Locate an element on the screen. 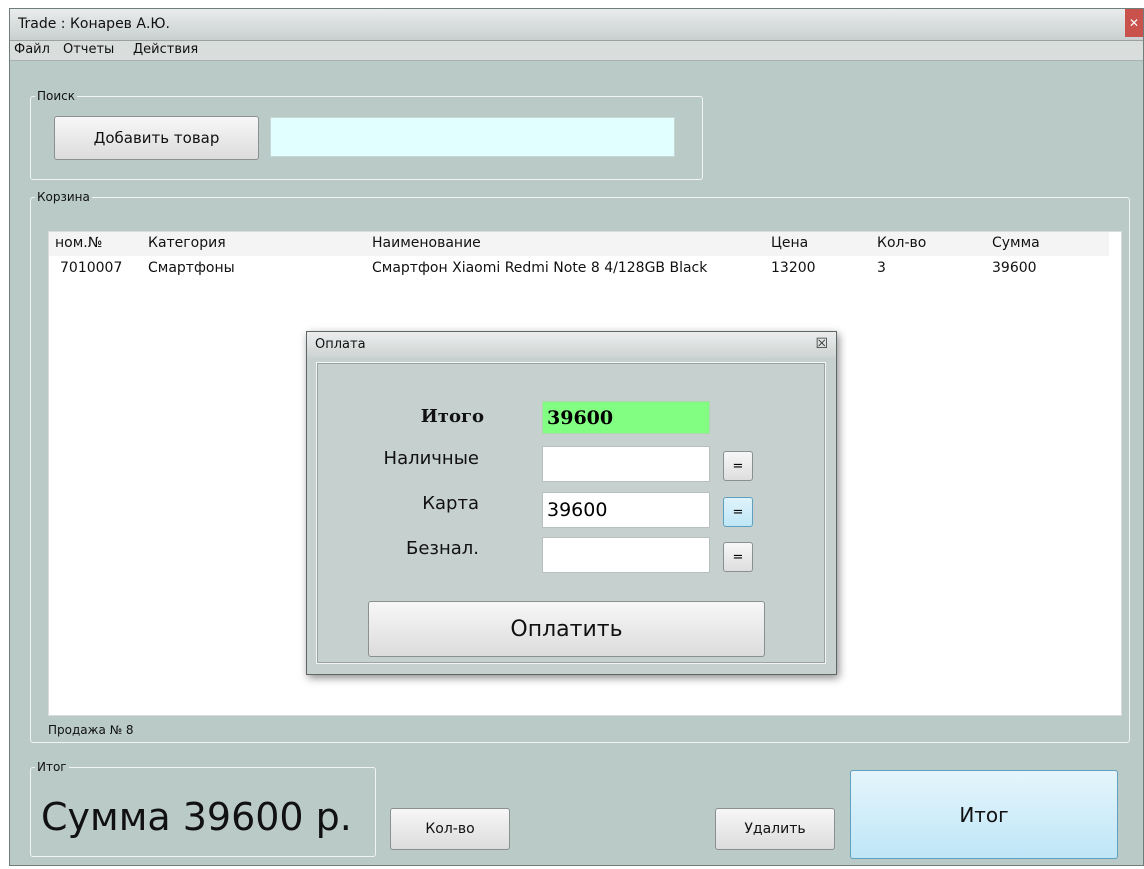 This screenshot has width=1144, height=869. pay-button: Оплатить is located at coordinates (566, 629).